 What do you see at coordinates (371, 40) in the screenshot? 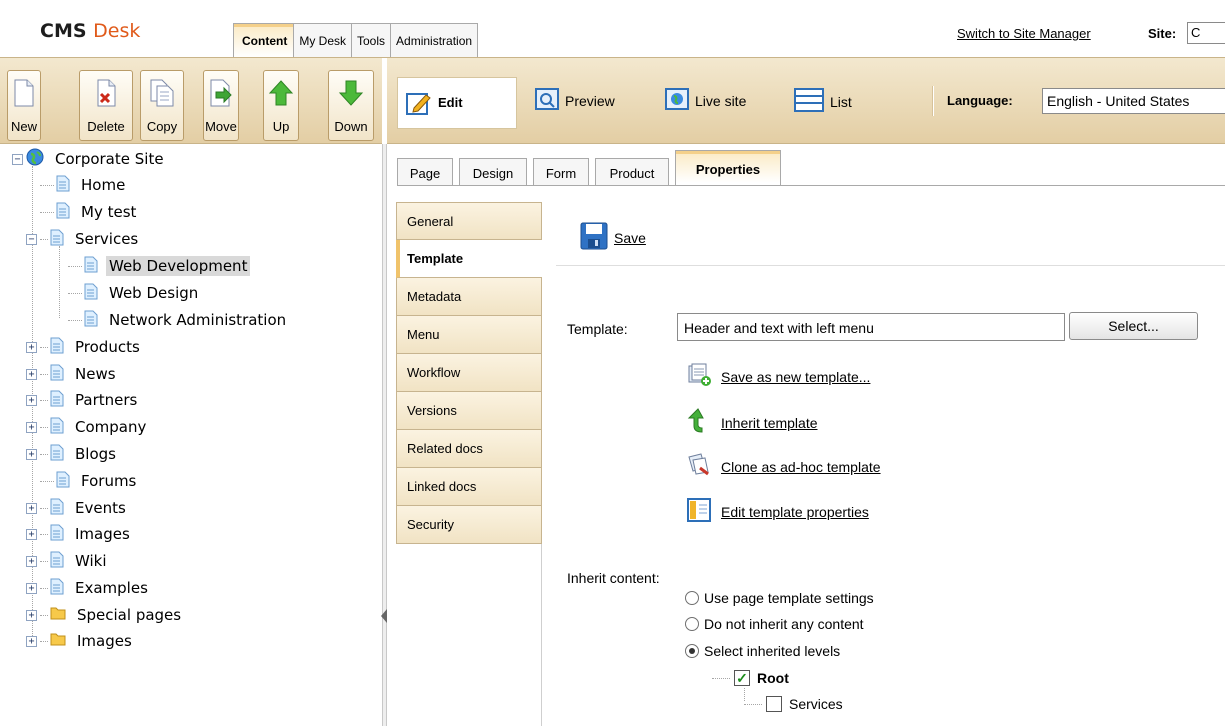
I see `tab-tools: Tools` at bounding box center [371, 40].